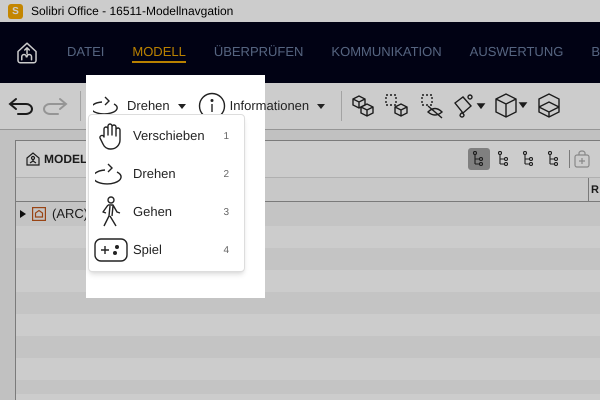 Image resolution: width=600 pixels, height=400 pixels. Describe the element at coordinates (363, 106) in the screenshot. I see `cubes-icon` at that location.